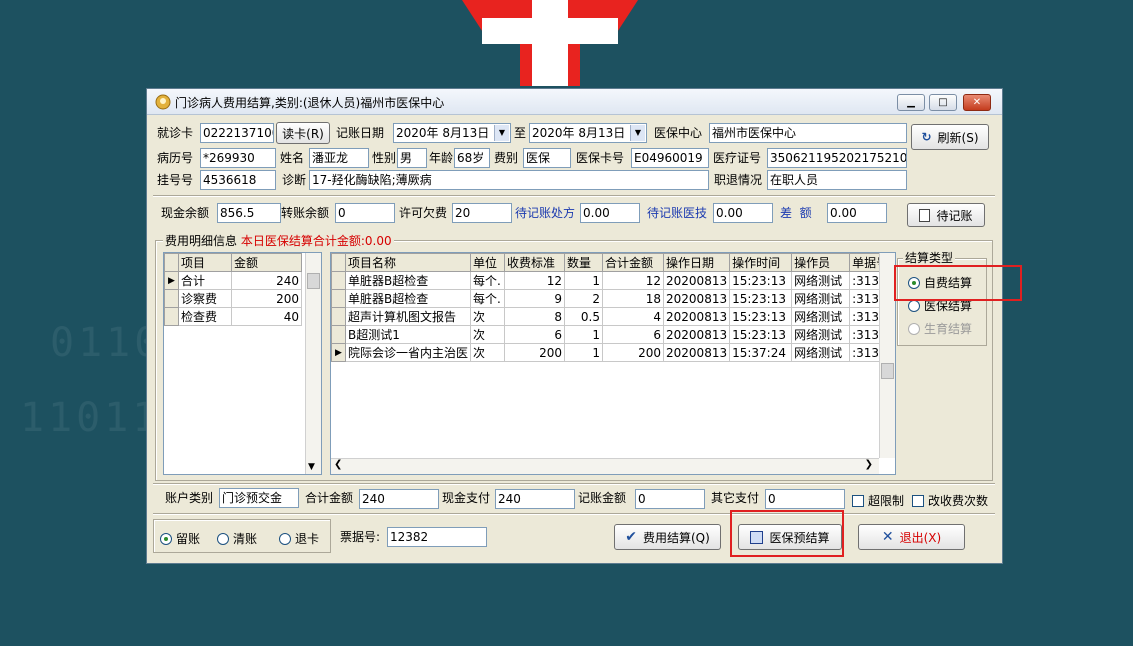 This screenshot has height=646, width=1133. I want to click on pending-account-button: 待记账, so click(946, 215).